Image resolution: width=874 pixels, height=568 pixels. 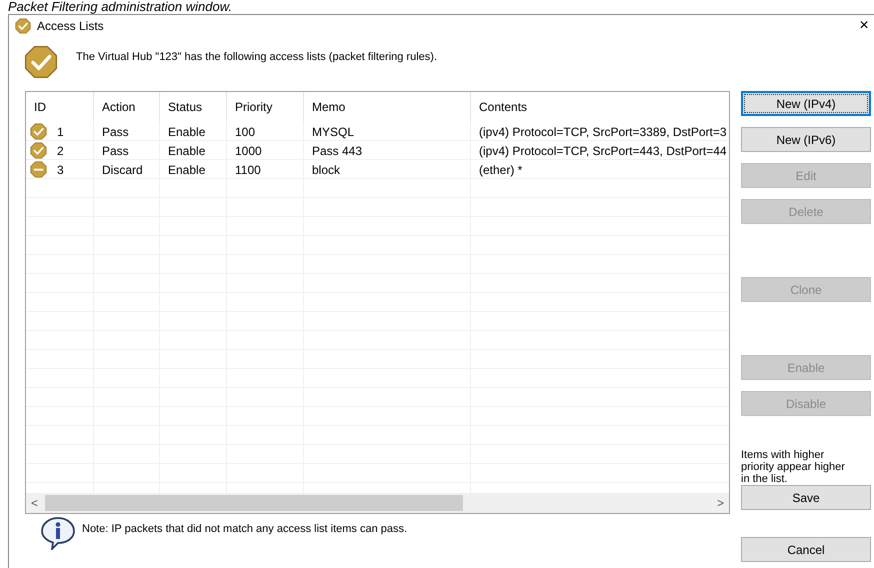 I want to click on table-cell-text: 3, so click(x=60, y=169).